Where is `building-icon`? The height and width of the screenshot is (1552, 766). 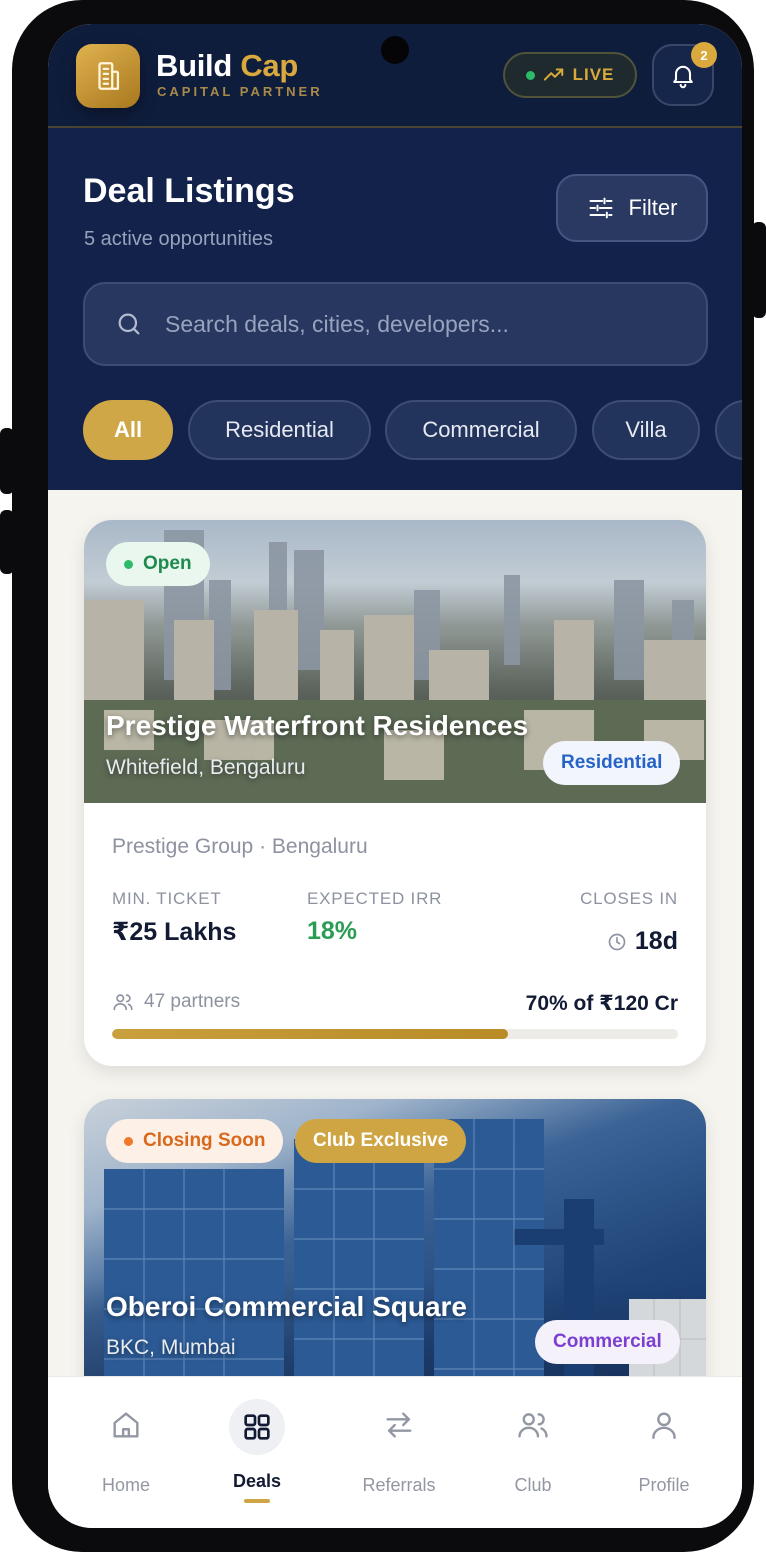 building-icon is located at coordinates (109, 76).